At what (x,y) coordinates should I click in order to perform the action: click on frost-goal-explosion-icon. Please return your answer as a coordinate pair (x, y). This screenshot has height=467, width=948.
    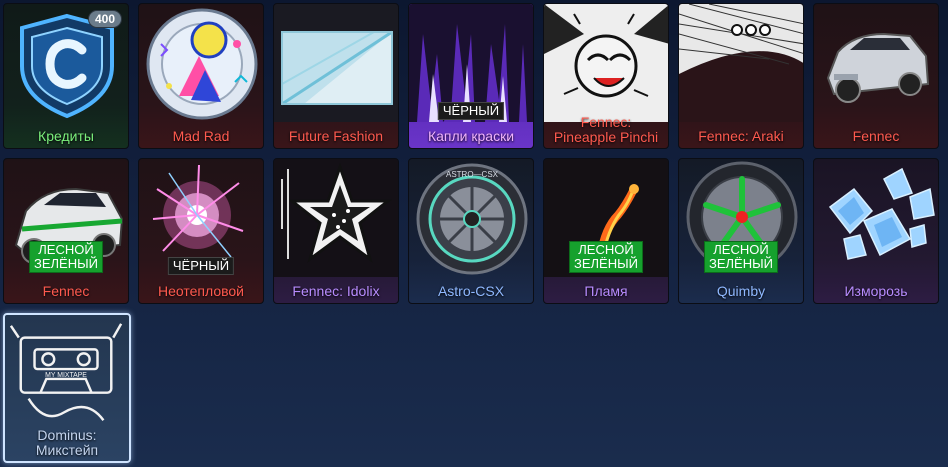
    Looking at the image, I should click on (881, 213).